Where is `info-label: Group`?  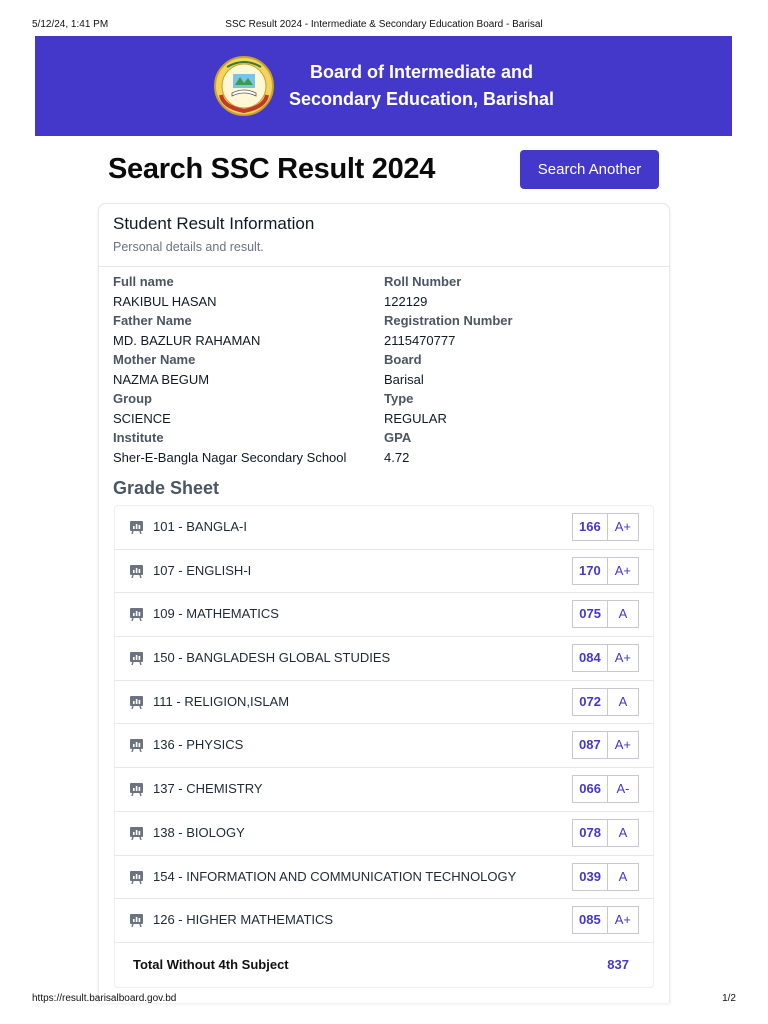
info-label: Group is located at coordinates (132, 398).